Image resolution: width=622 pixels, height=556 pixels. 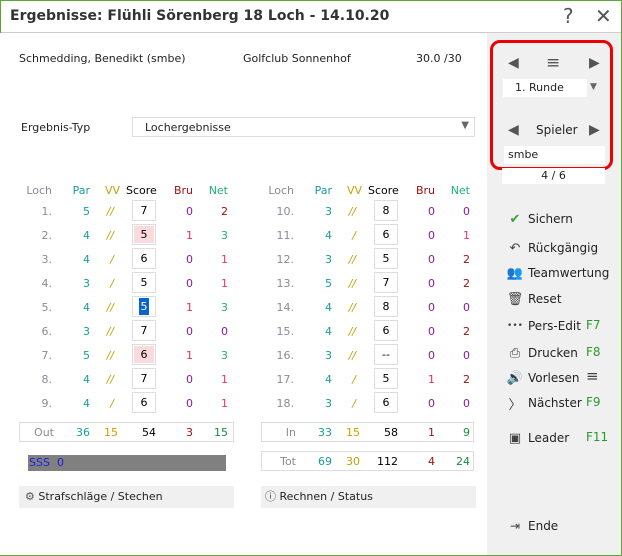 What do you see at coordinates (555, 403) in the screenshot?
I see `menu-label: Nächster` at bounding box center [555, 403].